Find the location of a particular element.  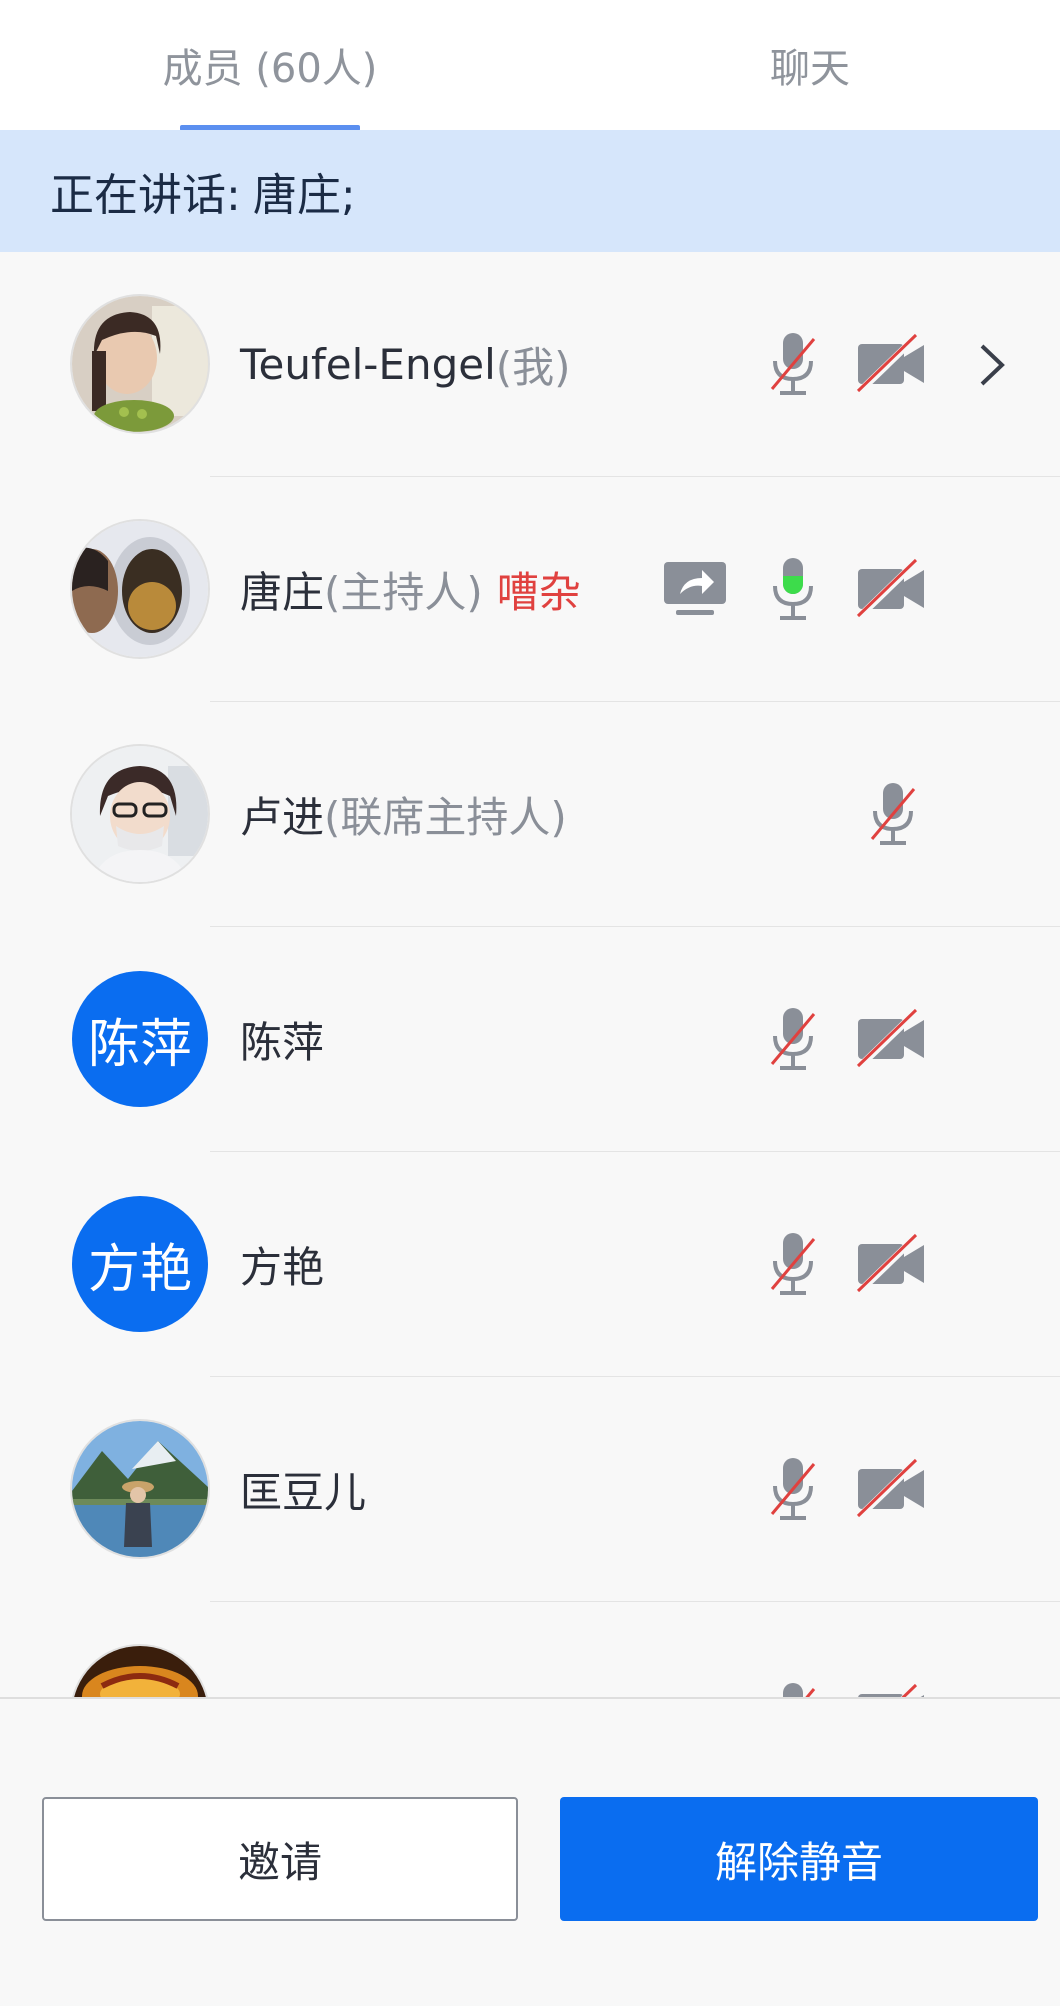

member-name-text: 方艳 is located at coordinates (282, 1267).